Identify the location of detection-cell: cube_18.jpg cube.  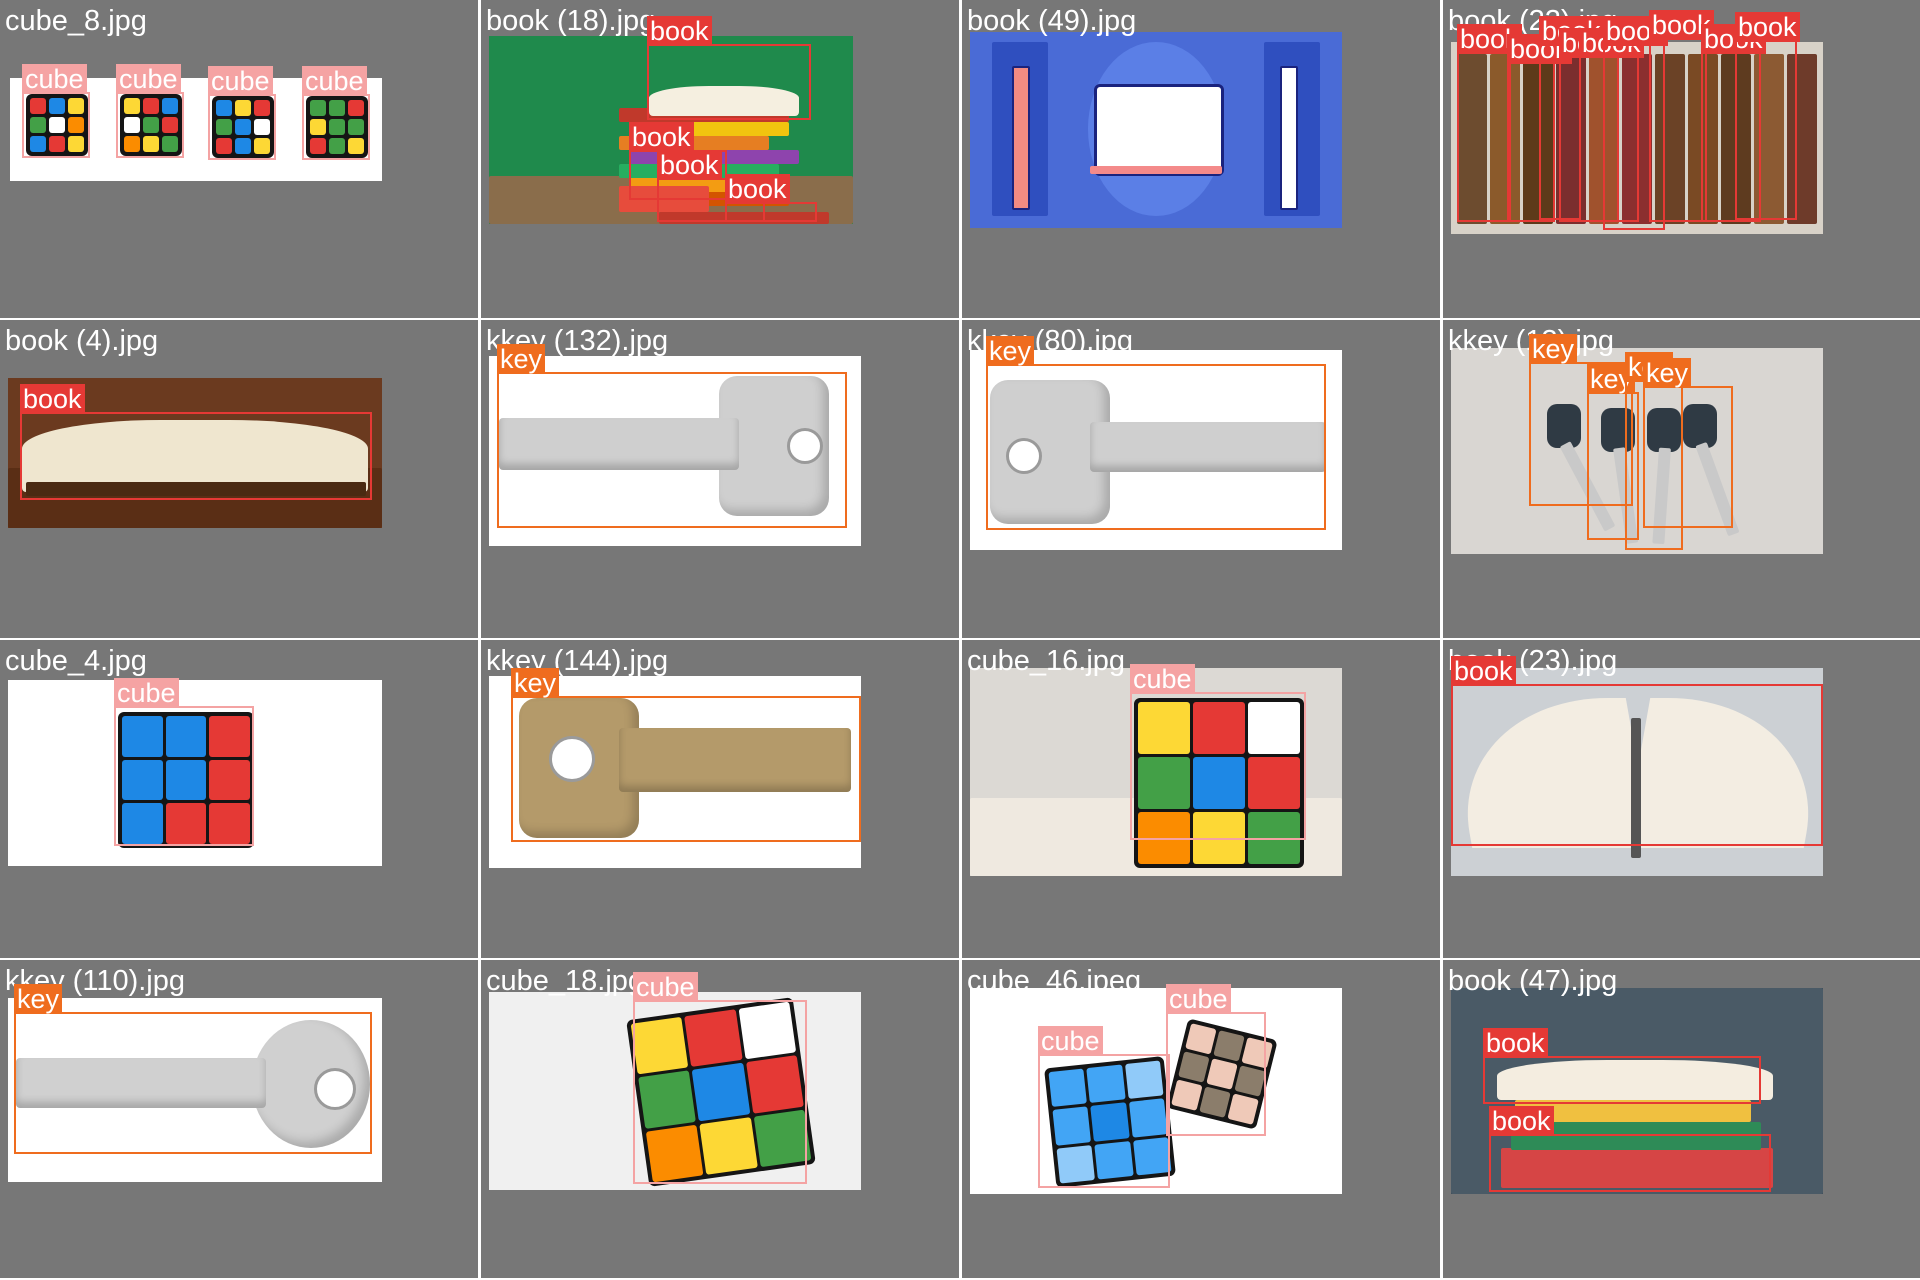
(720, 1119).